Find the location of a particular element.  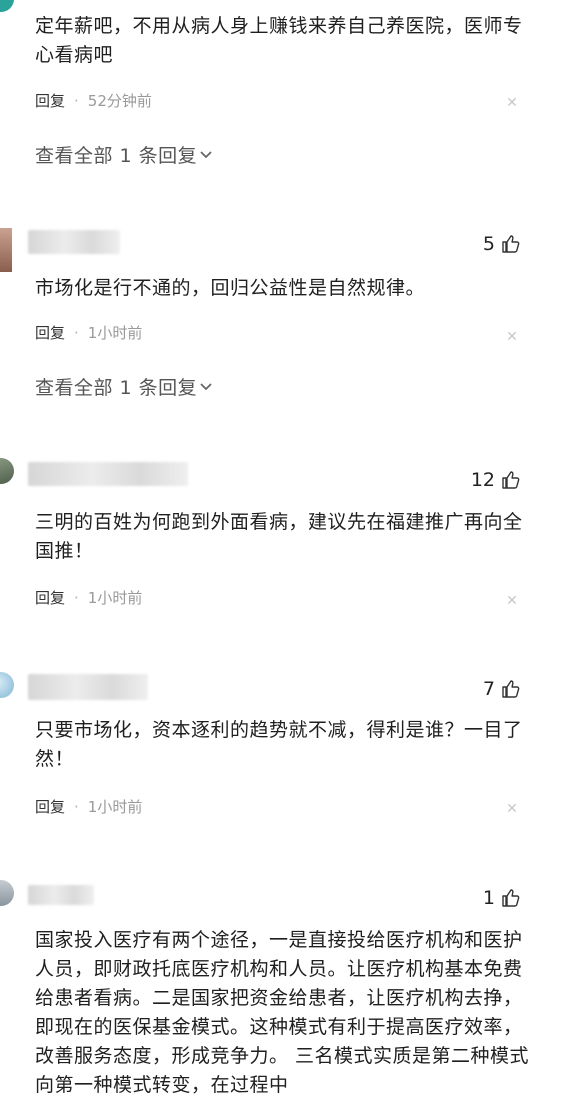

like-button: 7 is located at coordinates (502, 689).